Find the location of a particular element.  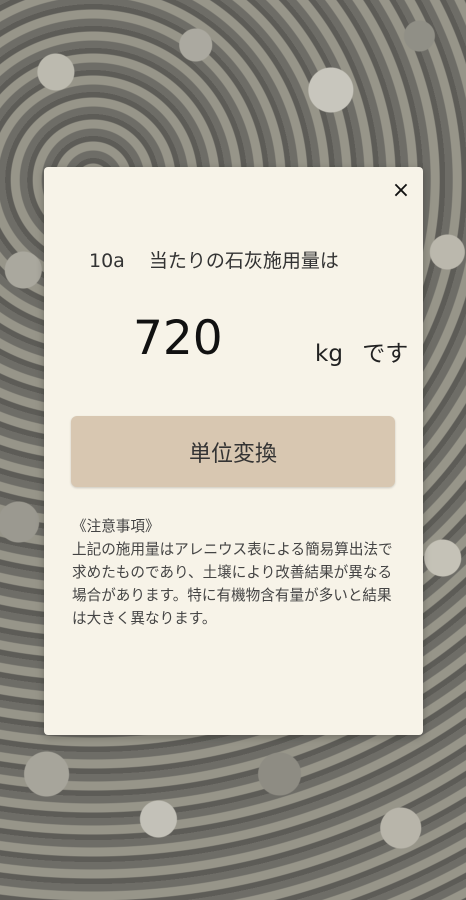

title-text: 当たりの石灰施用量は is located at coordinates (243, 261).